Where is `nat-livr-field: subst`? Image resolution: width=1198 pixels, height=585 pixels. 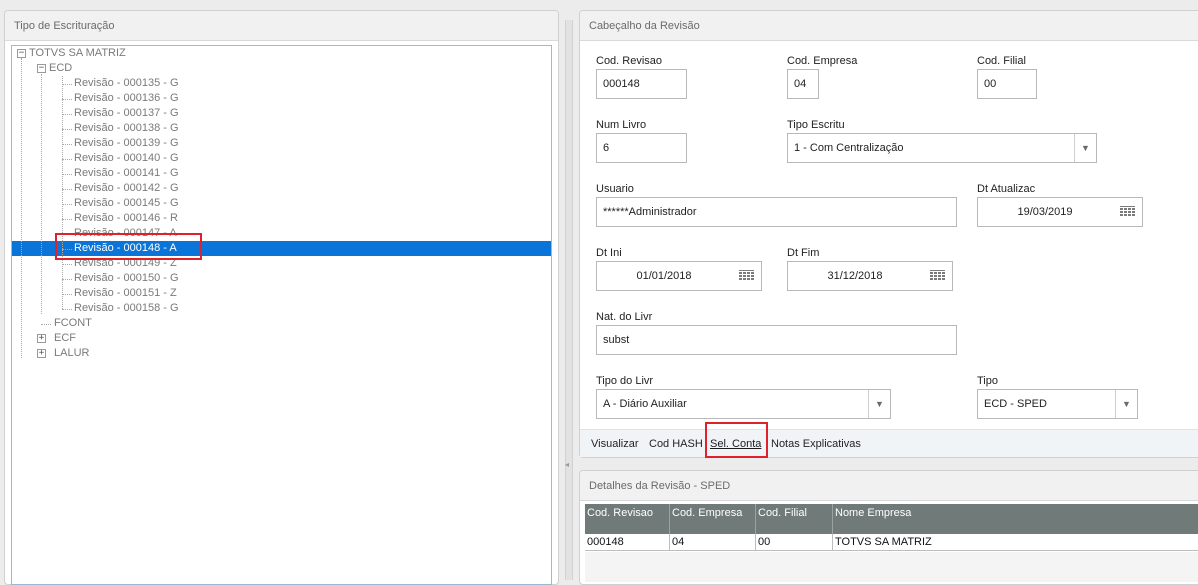 nat-livr-field: subst is located at coordinates (776, 340).